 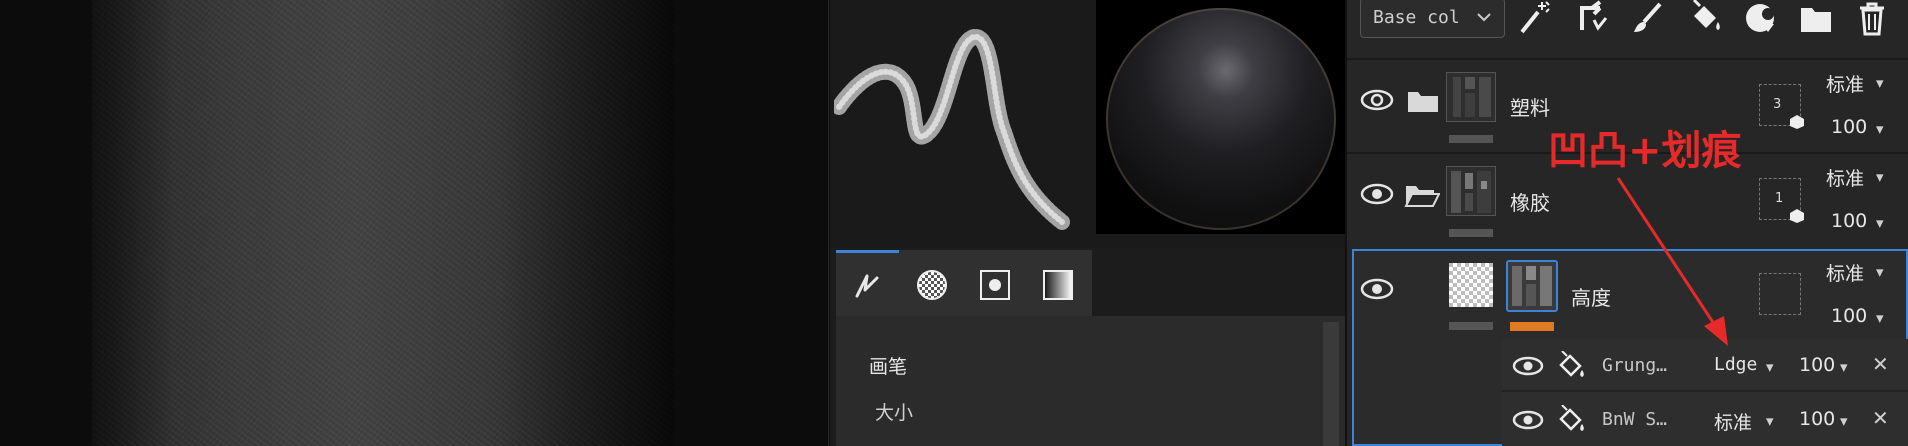 What do you see at coordinates (1706, 15) in the screenshot?
I see `paint-bucket-icon` at bounding box center [1706, 15].